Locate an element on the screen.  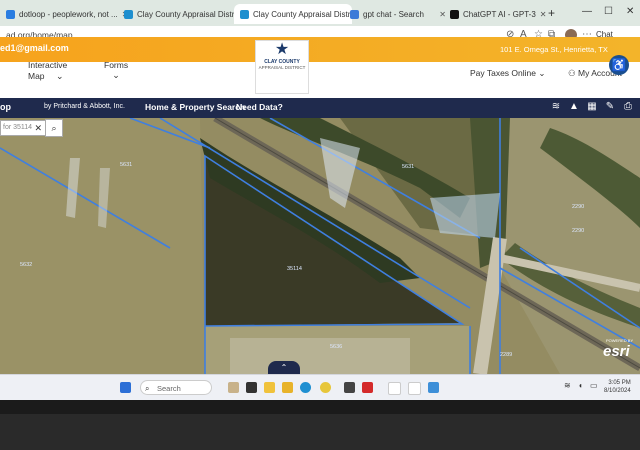
widgets-icon is located at coordinates (233, 387).